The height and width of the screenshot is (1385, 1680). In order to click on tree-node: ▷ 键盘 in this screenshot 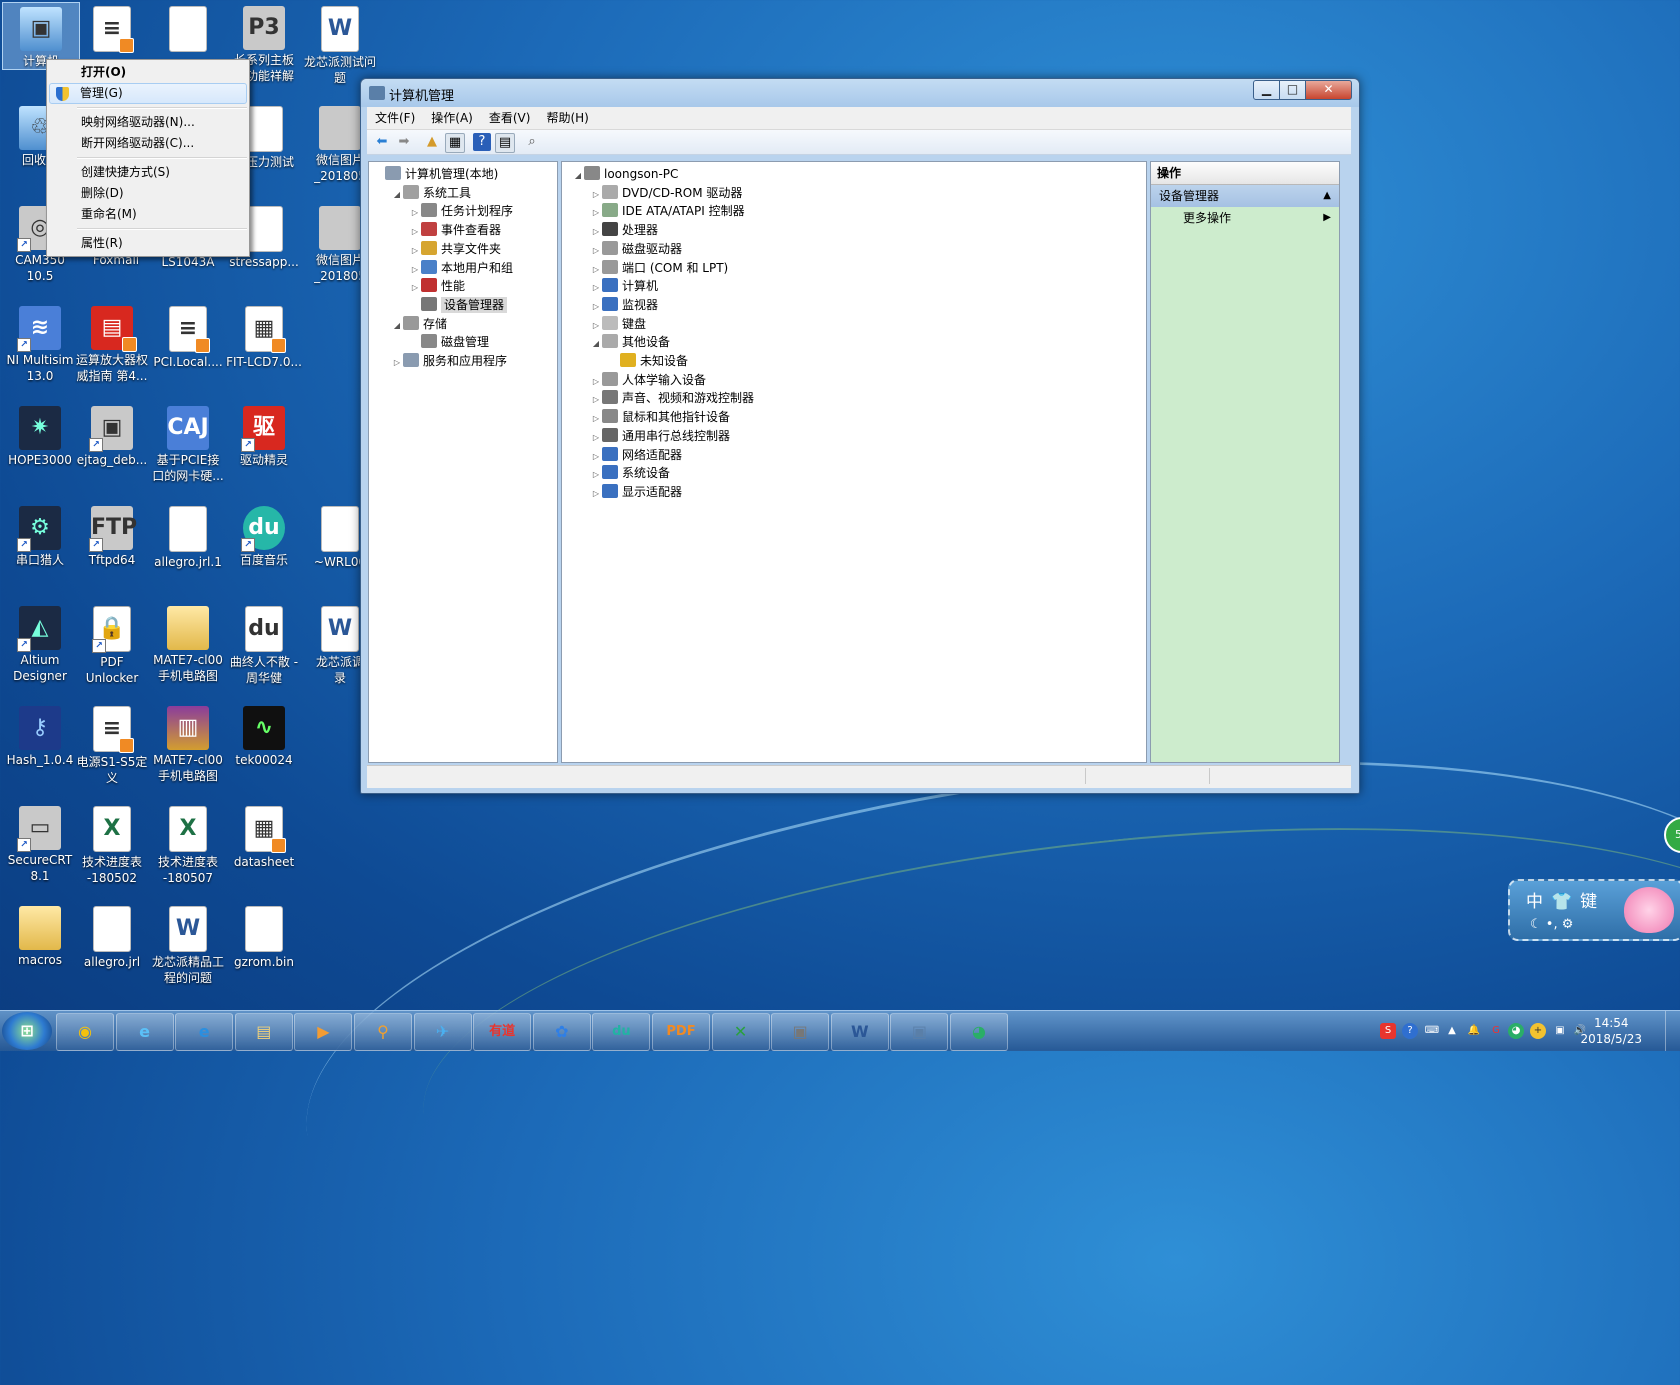, I will do `click(618, 324)`.